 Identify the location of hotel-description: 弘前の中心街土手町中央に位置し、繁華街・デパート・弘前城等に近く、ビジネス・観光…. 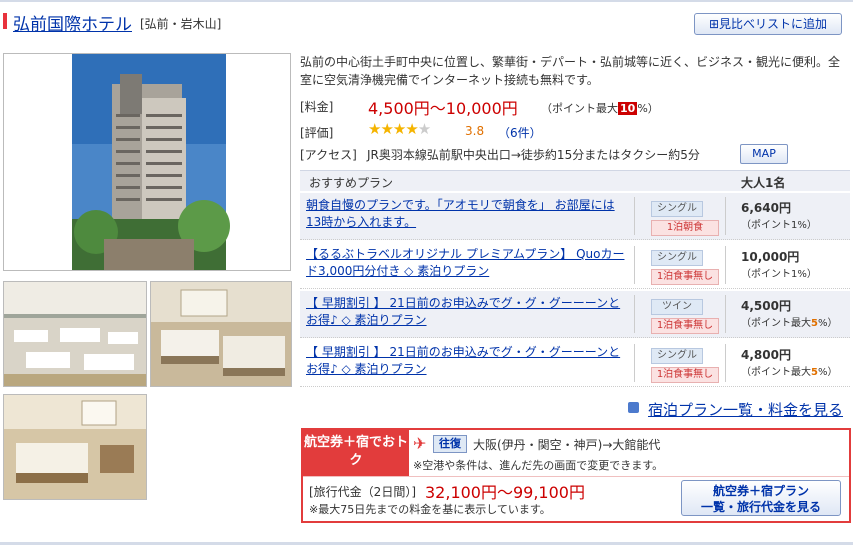
(570, 71).